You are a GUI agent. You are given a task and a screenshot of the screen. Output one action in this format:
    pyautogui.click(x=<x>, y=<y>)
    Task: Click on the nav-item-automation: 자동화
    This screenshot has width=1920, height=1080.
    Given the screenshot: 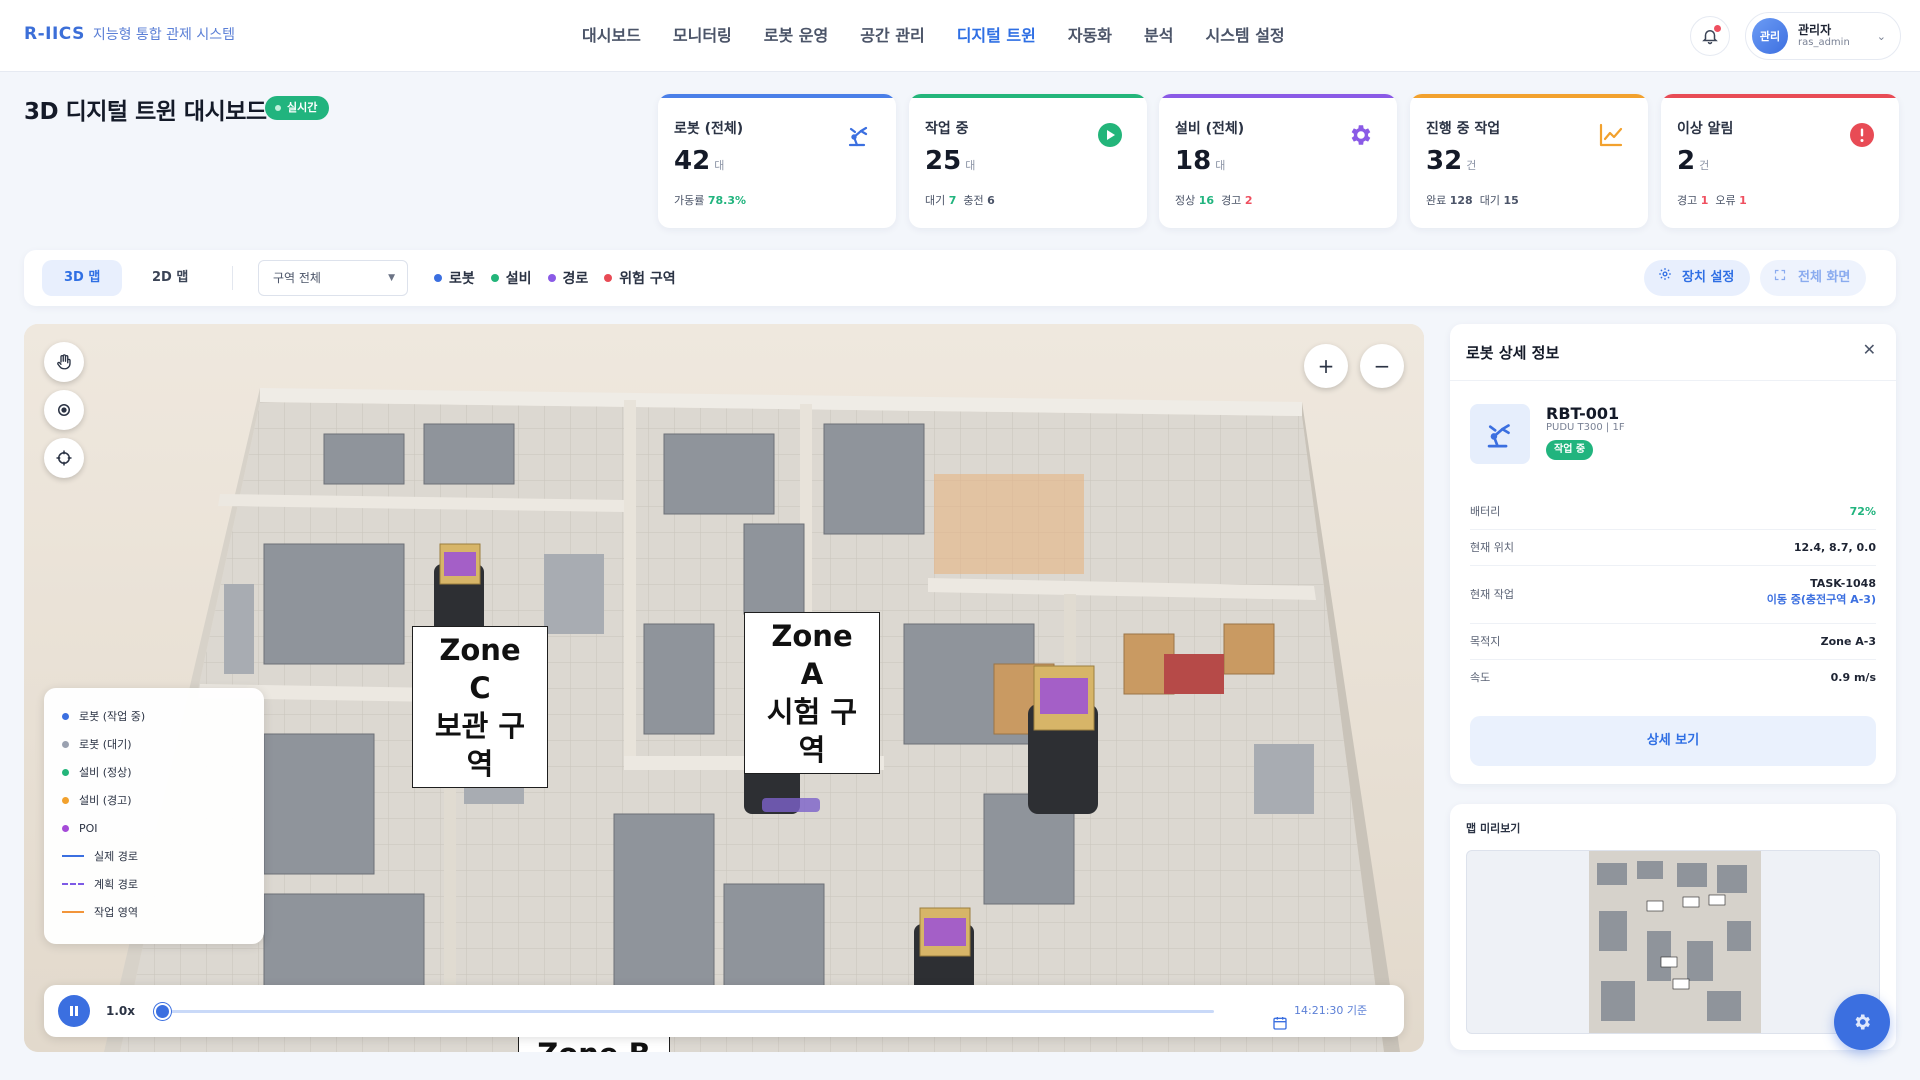 What is the action you would take?
    pyautogui.click(x=1090, y=36)
    